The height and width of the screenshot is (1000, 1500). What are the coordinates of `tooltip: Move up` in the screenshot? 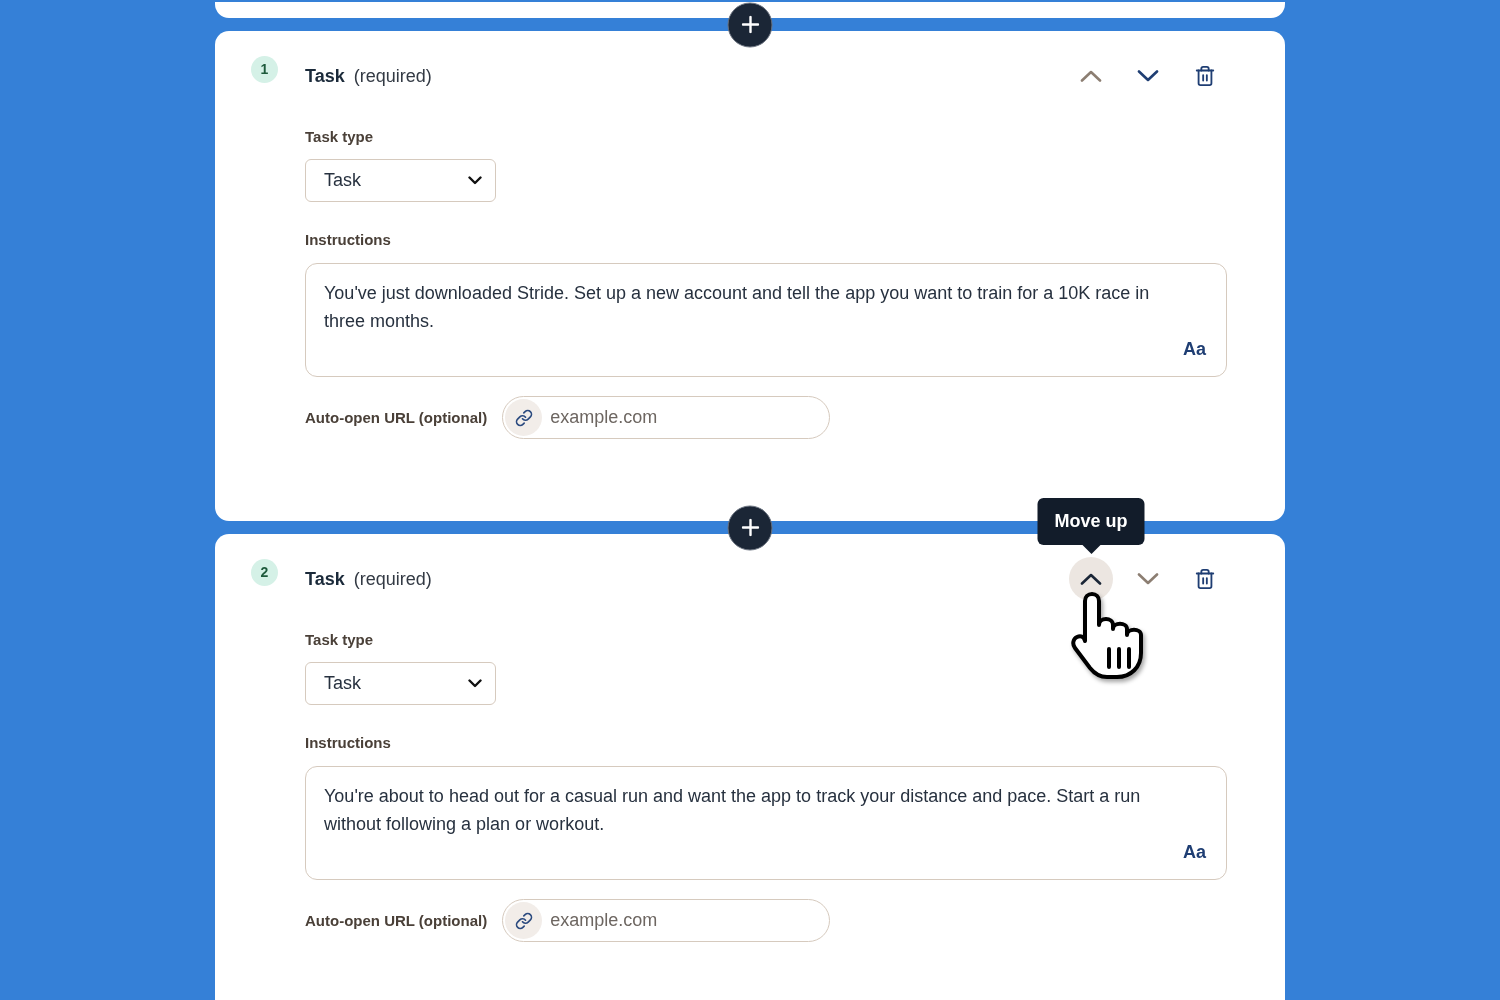 It's located at (1091, 526).